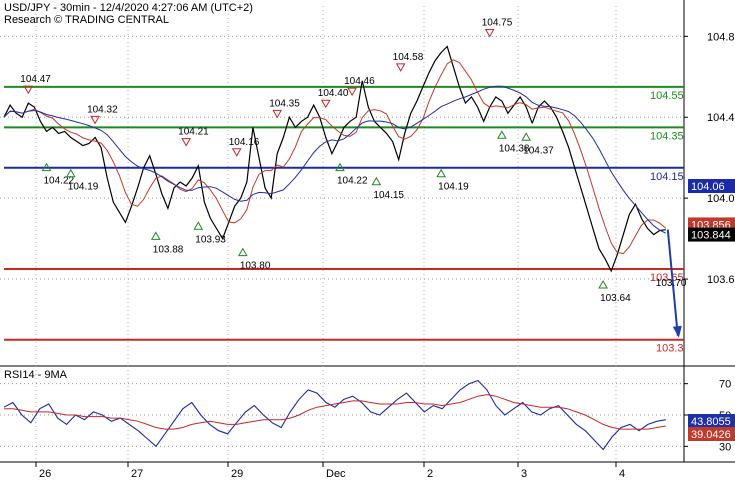 The width and height of the screenshot is (735, 480). What do you see at coordinates (359, 81) in the screenshot?
I see `swing-high-label: 104.46` at bounding box center [359, 81].